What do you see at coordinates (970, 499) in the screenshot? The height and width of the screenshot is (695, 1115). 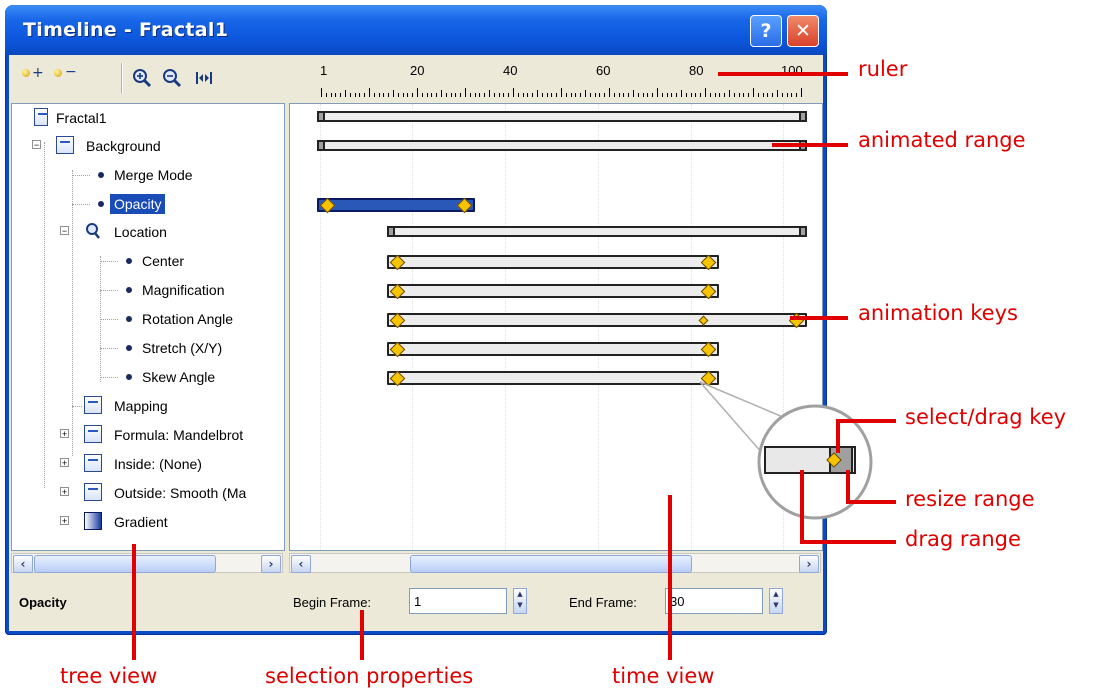 I see `annotation-resize-range: resize range` at bounding box center [970, 499].